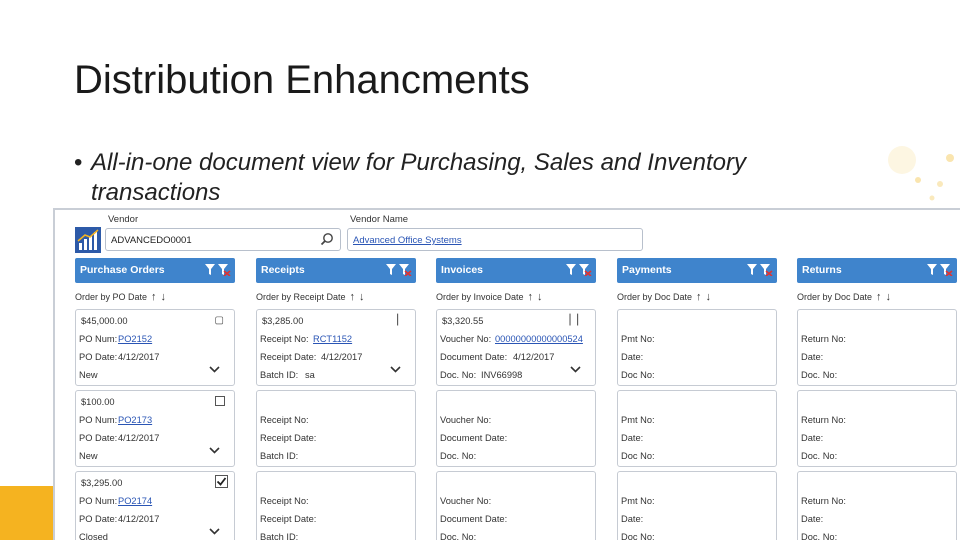  What do you see at coordinates (480, 297) in the screenshot?
I see `sort-label: Order by Invoice Date` at bounding box center [480, 297].